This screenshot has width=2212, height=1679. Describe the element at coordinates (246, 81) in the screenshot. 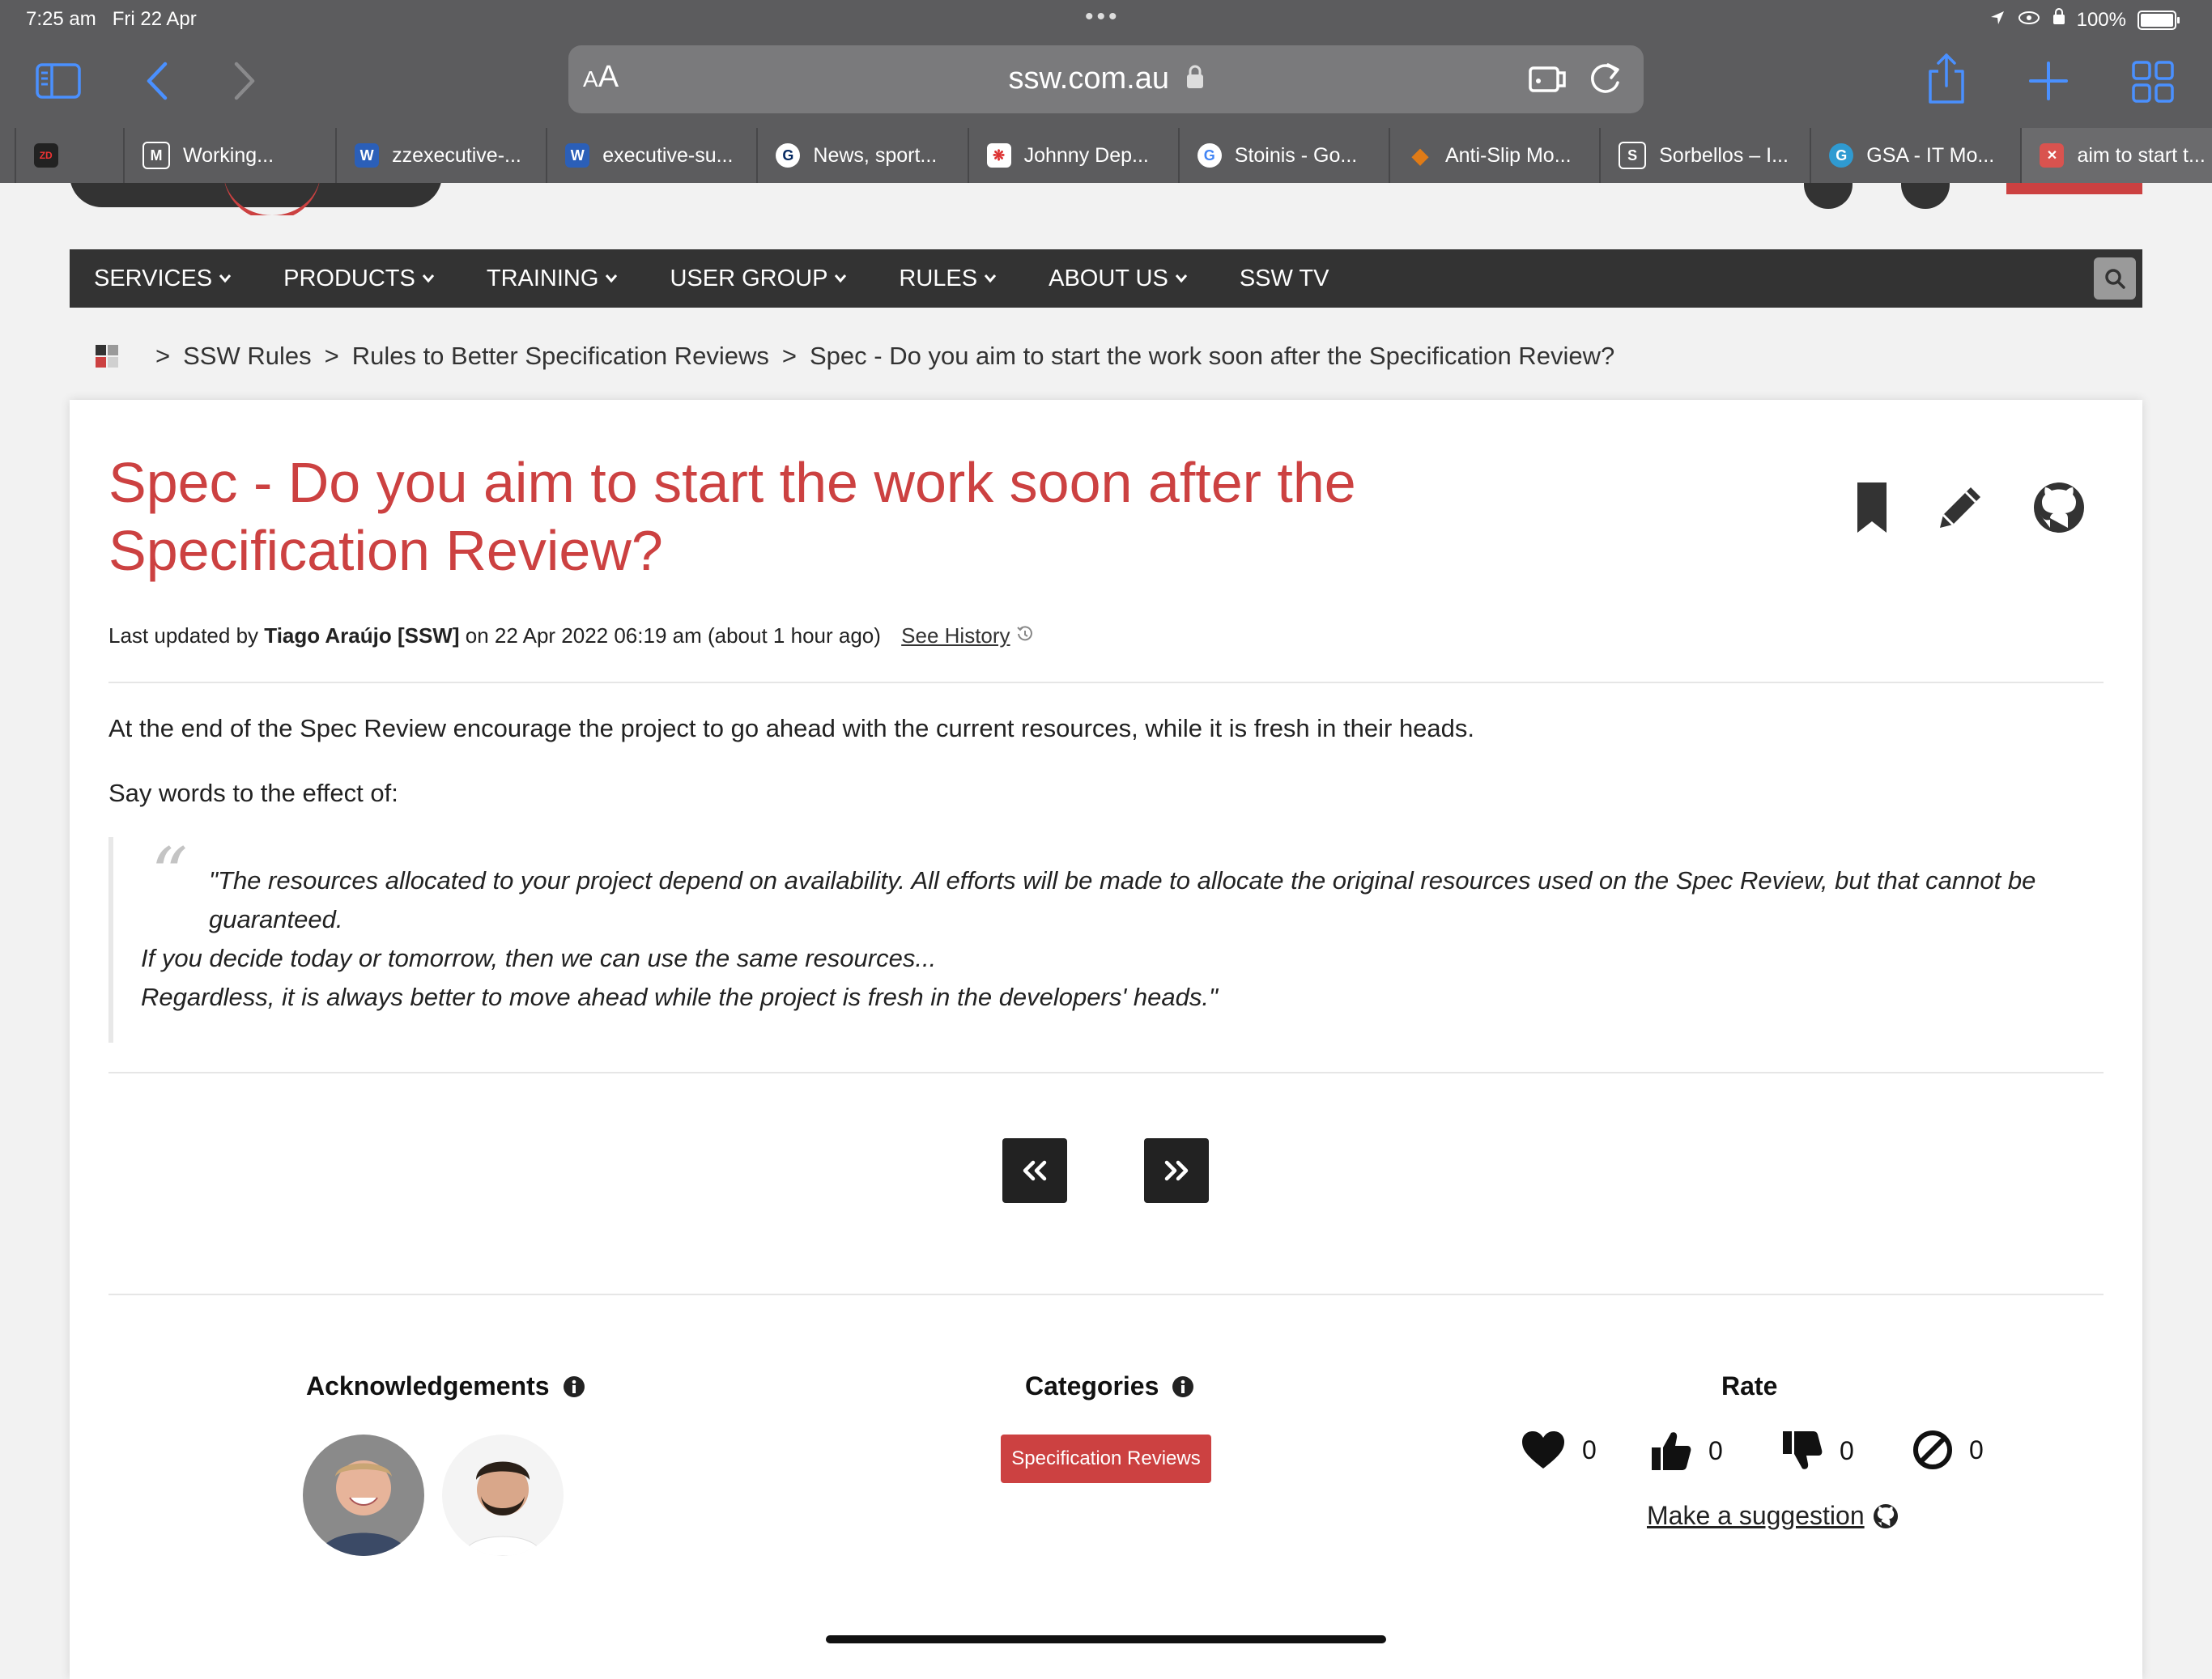

I see `forward-icon` at that location.